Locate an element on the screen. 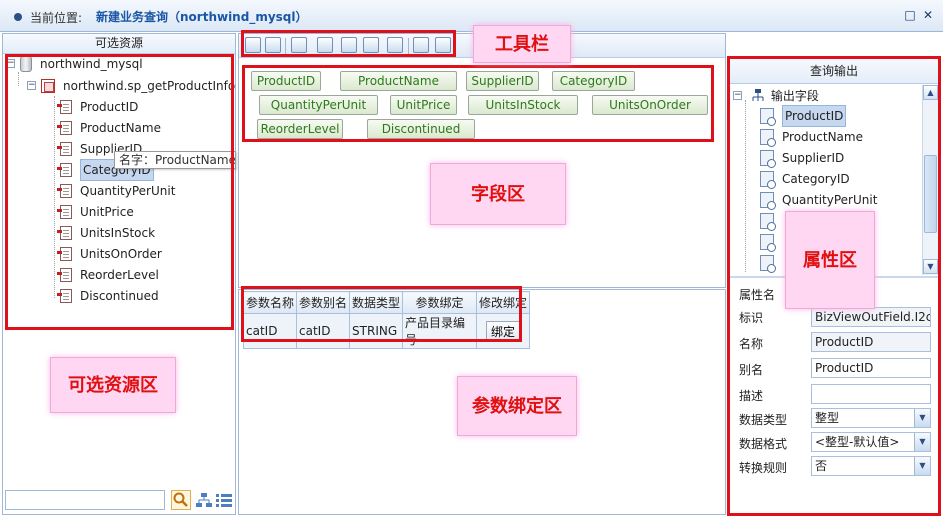  param-area-callout: 参数绑定区 is located at coordinates (517, 406).